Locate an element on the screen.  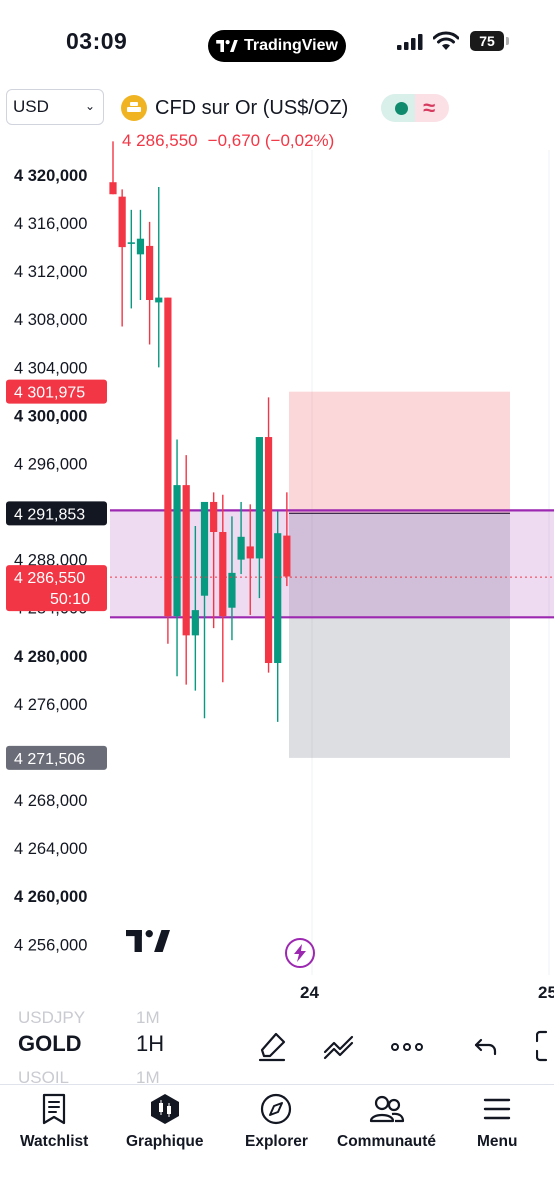
currency-select: USD ⌄ is located at coordinates (55, 107).